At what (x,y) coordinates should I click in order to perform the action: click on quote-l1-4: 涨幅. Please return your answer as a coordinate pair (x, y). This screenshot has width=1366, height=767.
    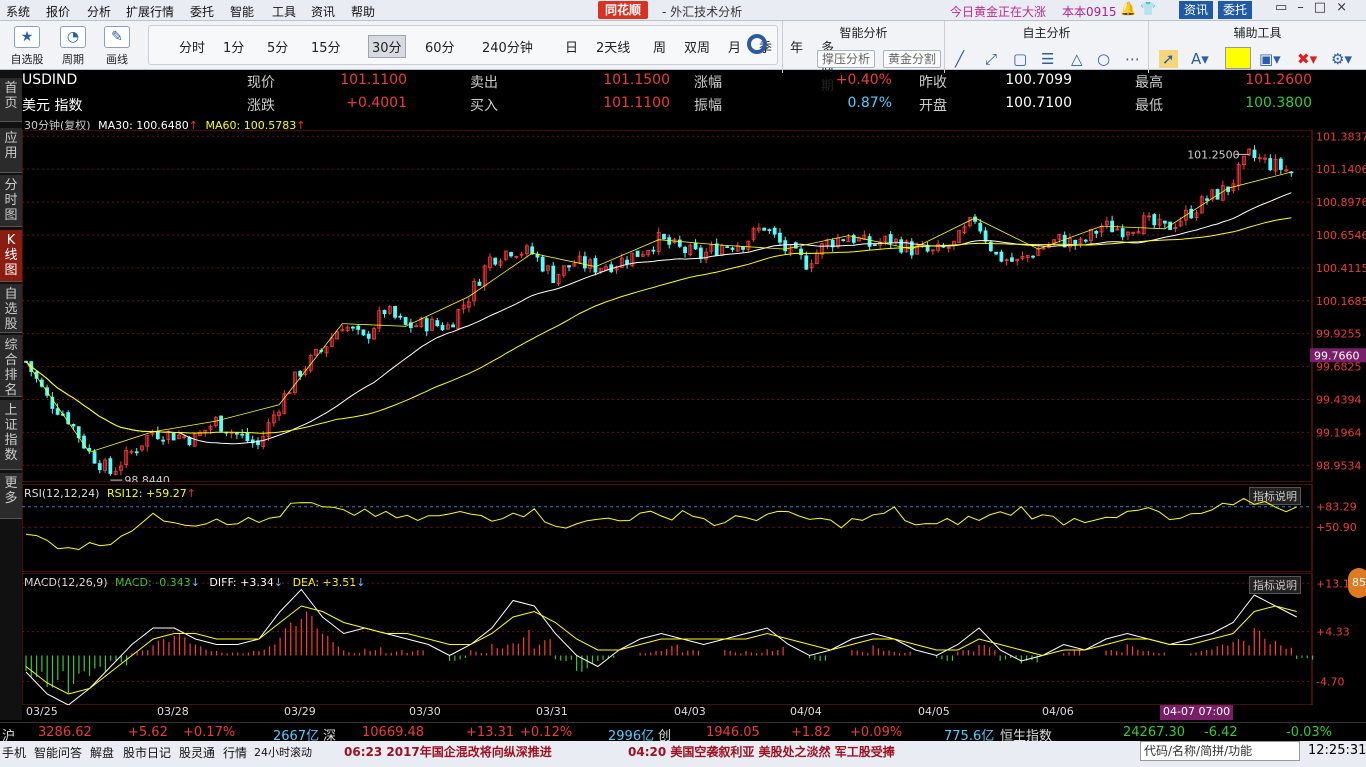
    Looking at the image, I should click on (708, 83).